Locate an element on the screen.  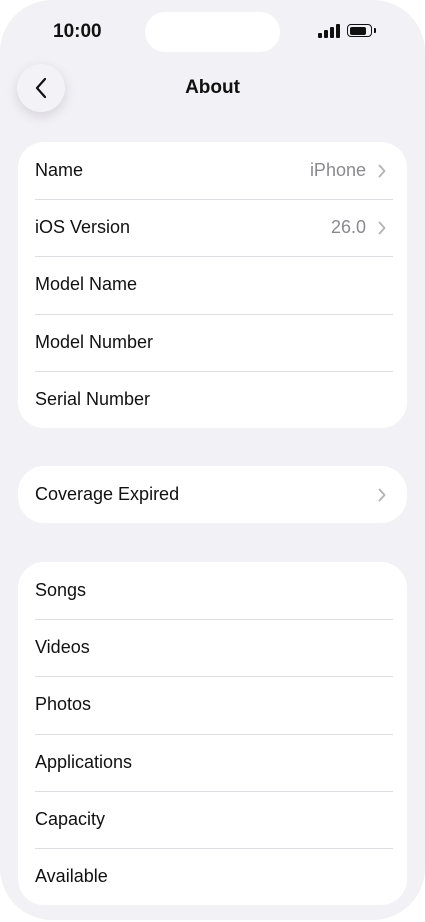
row-label: iOS Version is located at coordinates (83, 227).